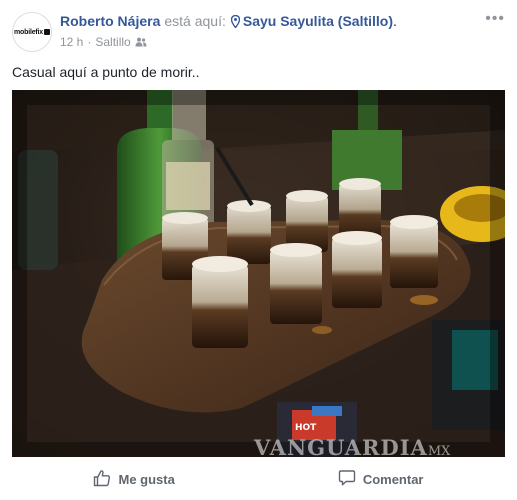 The width and height of the screenshot is (517, 500). I want to click on like-button: Me gusta, so click(134, 479).